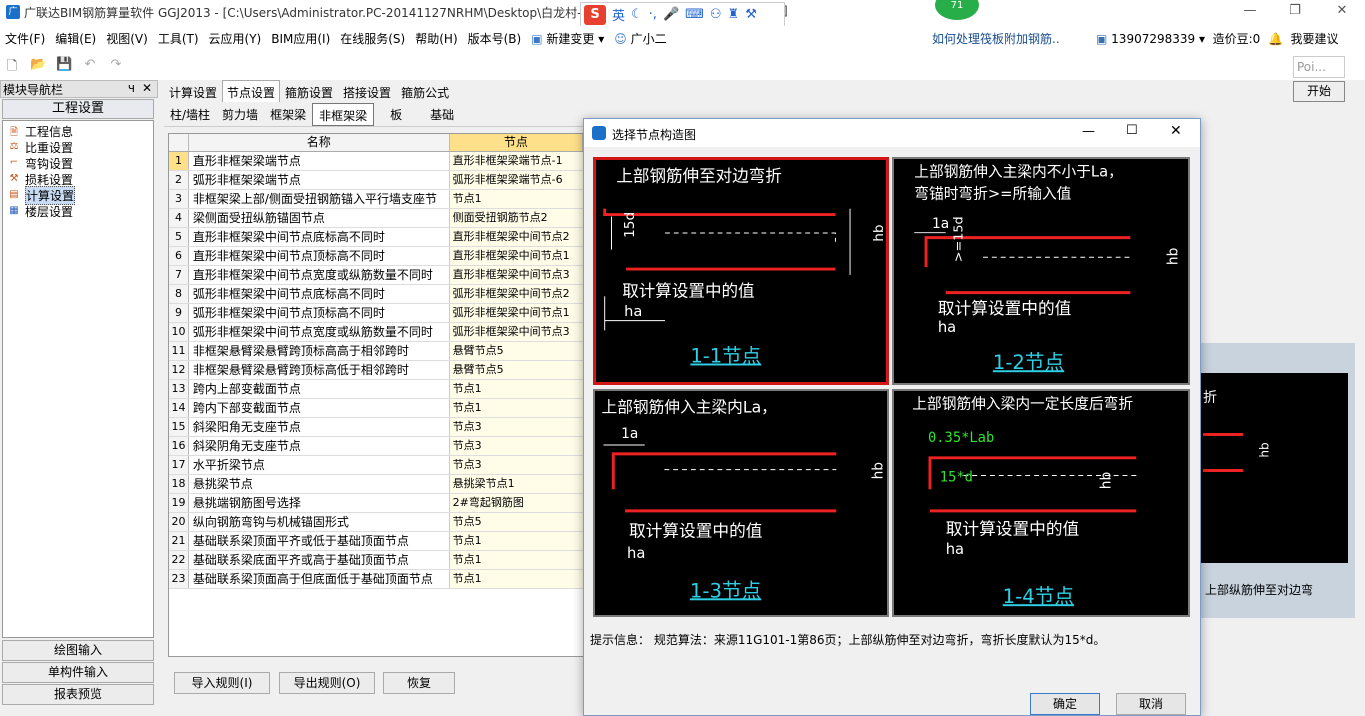 The height and width of the screenshot is (716, 1365). Describe the element at coordinates (996, 38) in the screenshot. I see `question-link: 如何处理筏板附加钢筋..` at that location.